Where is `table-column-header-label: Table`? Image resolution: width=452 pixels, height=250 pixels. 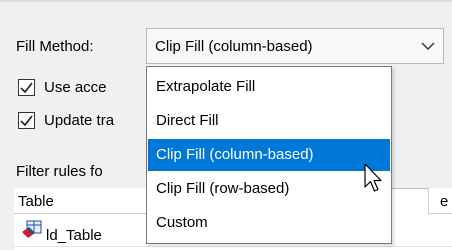 table-column-header-label: Table is located at coordinates (36, 201).